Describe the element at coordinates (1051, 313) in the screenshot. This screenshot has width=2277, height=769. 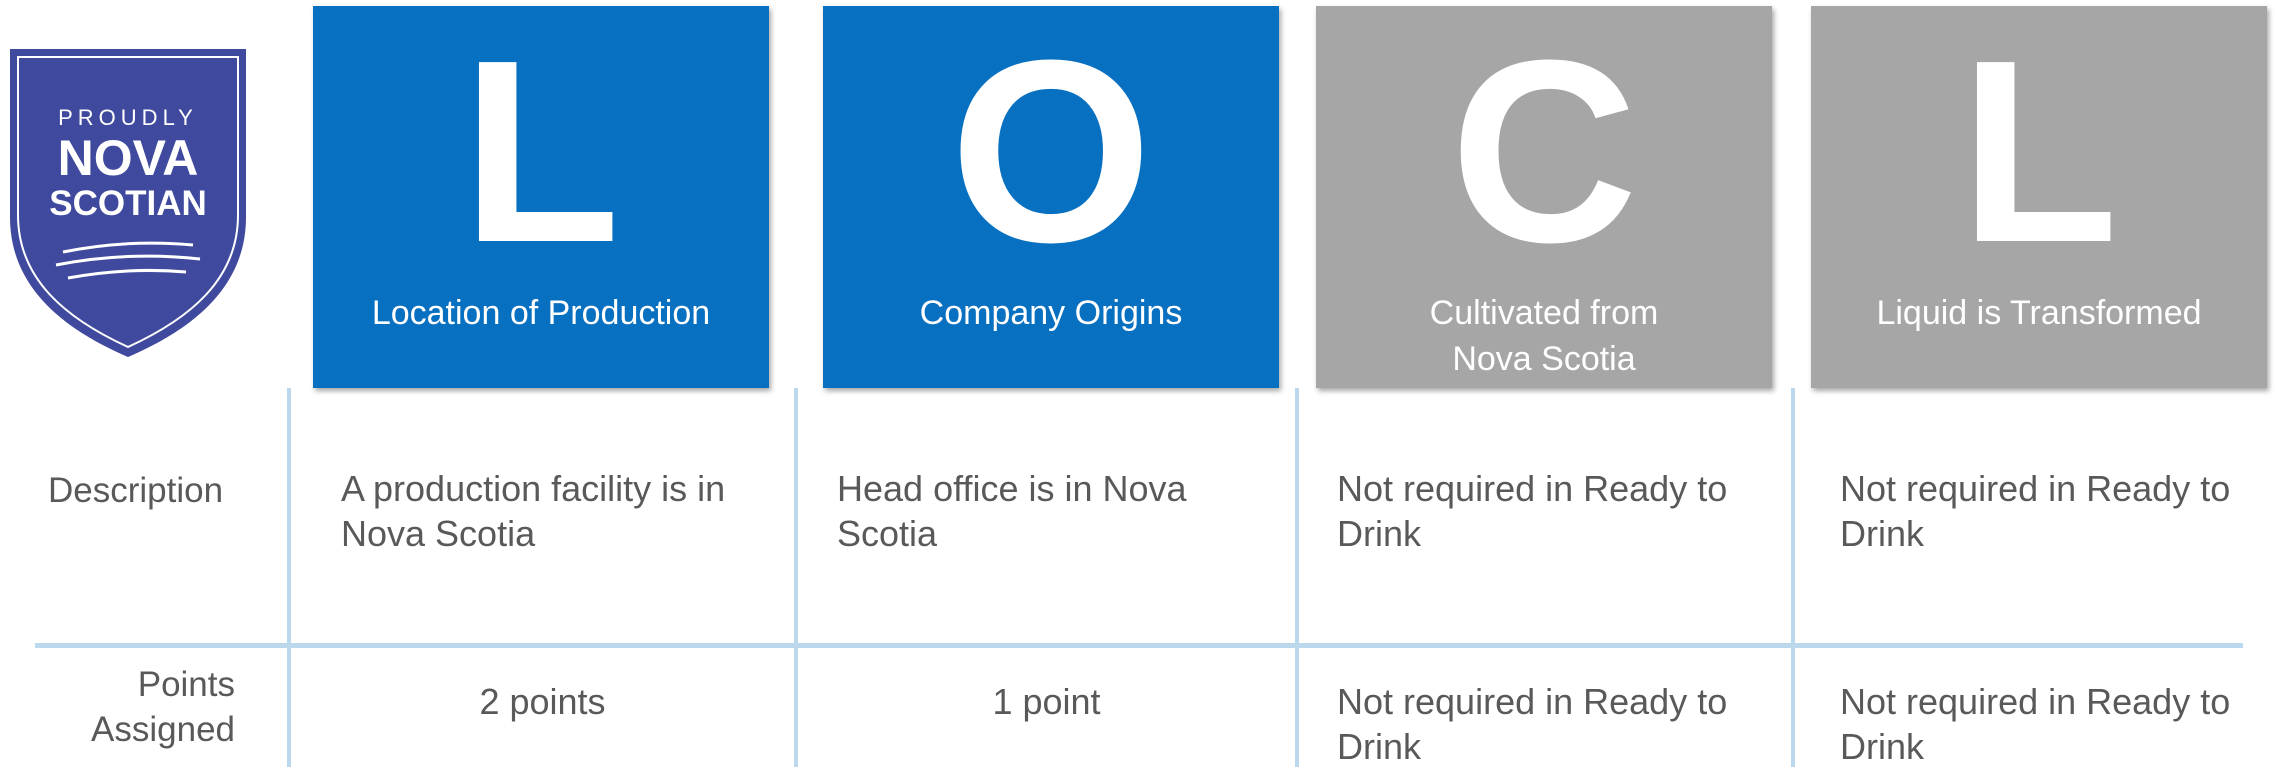
I see `header-title: Company Origins` at that location.